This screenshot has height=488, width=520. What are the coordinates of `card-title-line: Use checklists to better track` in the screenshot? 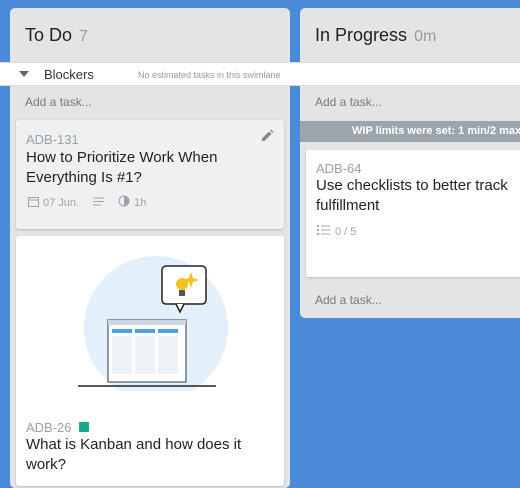 It's located at (412, 185).